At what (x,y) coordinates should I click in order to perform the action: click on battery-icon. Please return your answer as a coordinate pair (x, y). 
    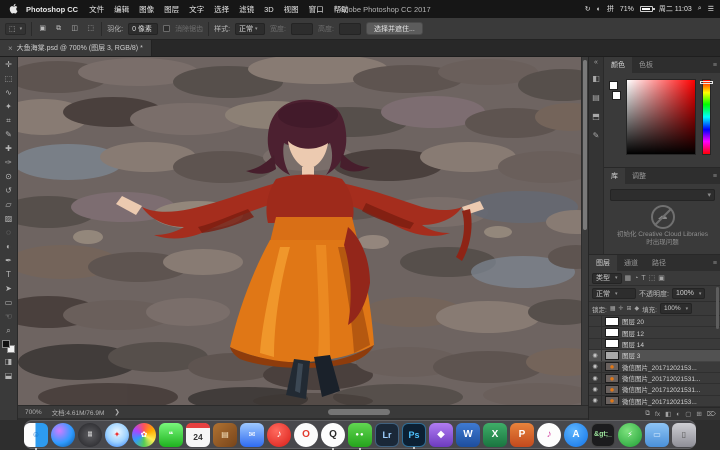
    Looking at the image, I should click on (647, 9).